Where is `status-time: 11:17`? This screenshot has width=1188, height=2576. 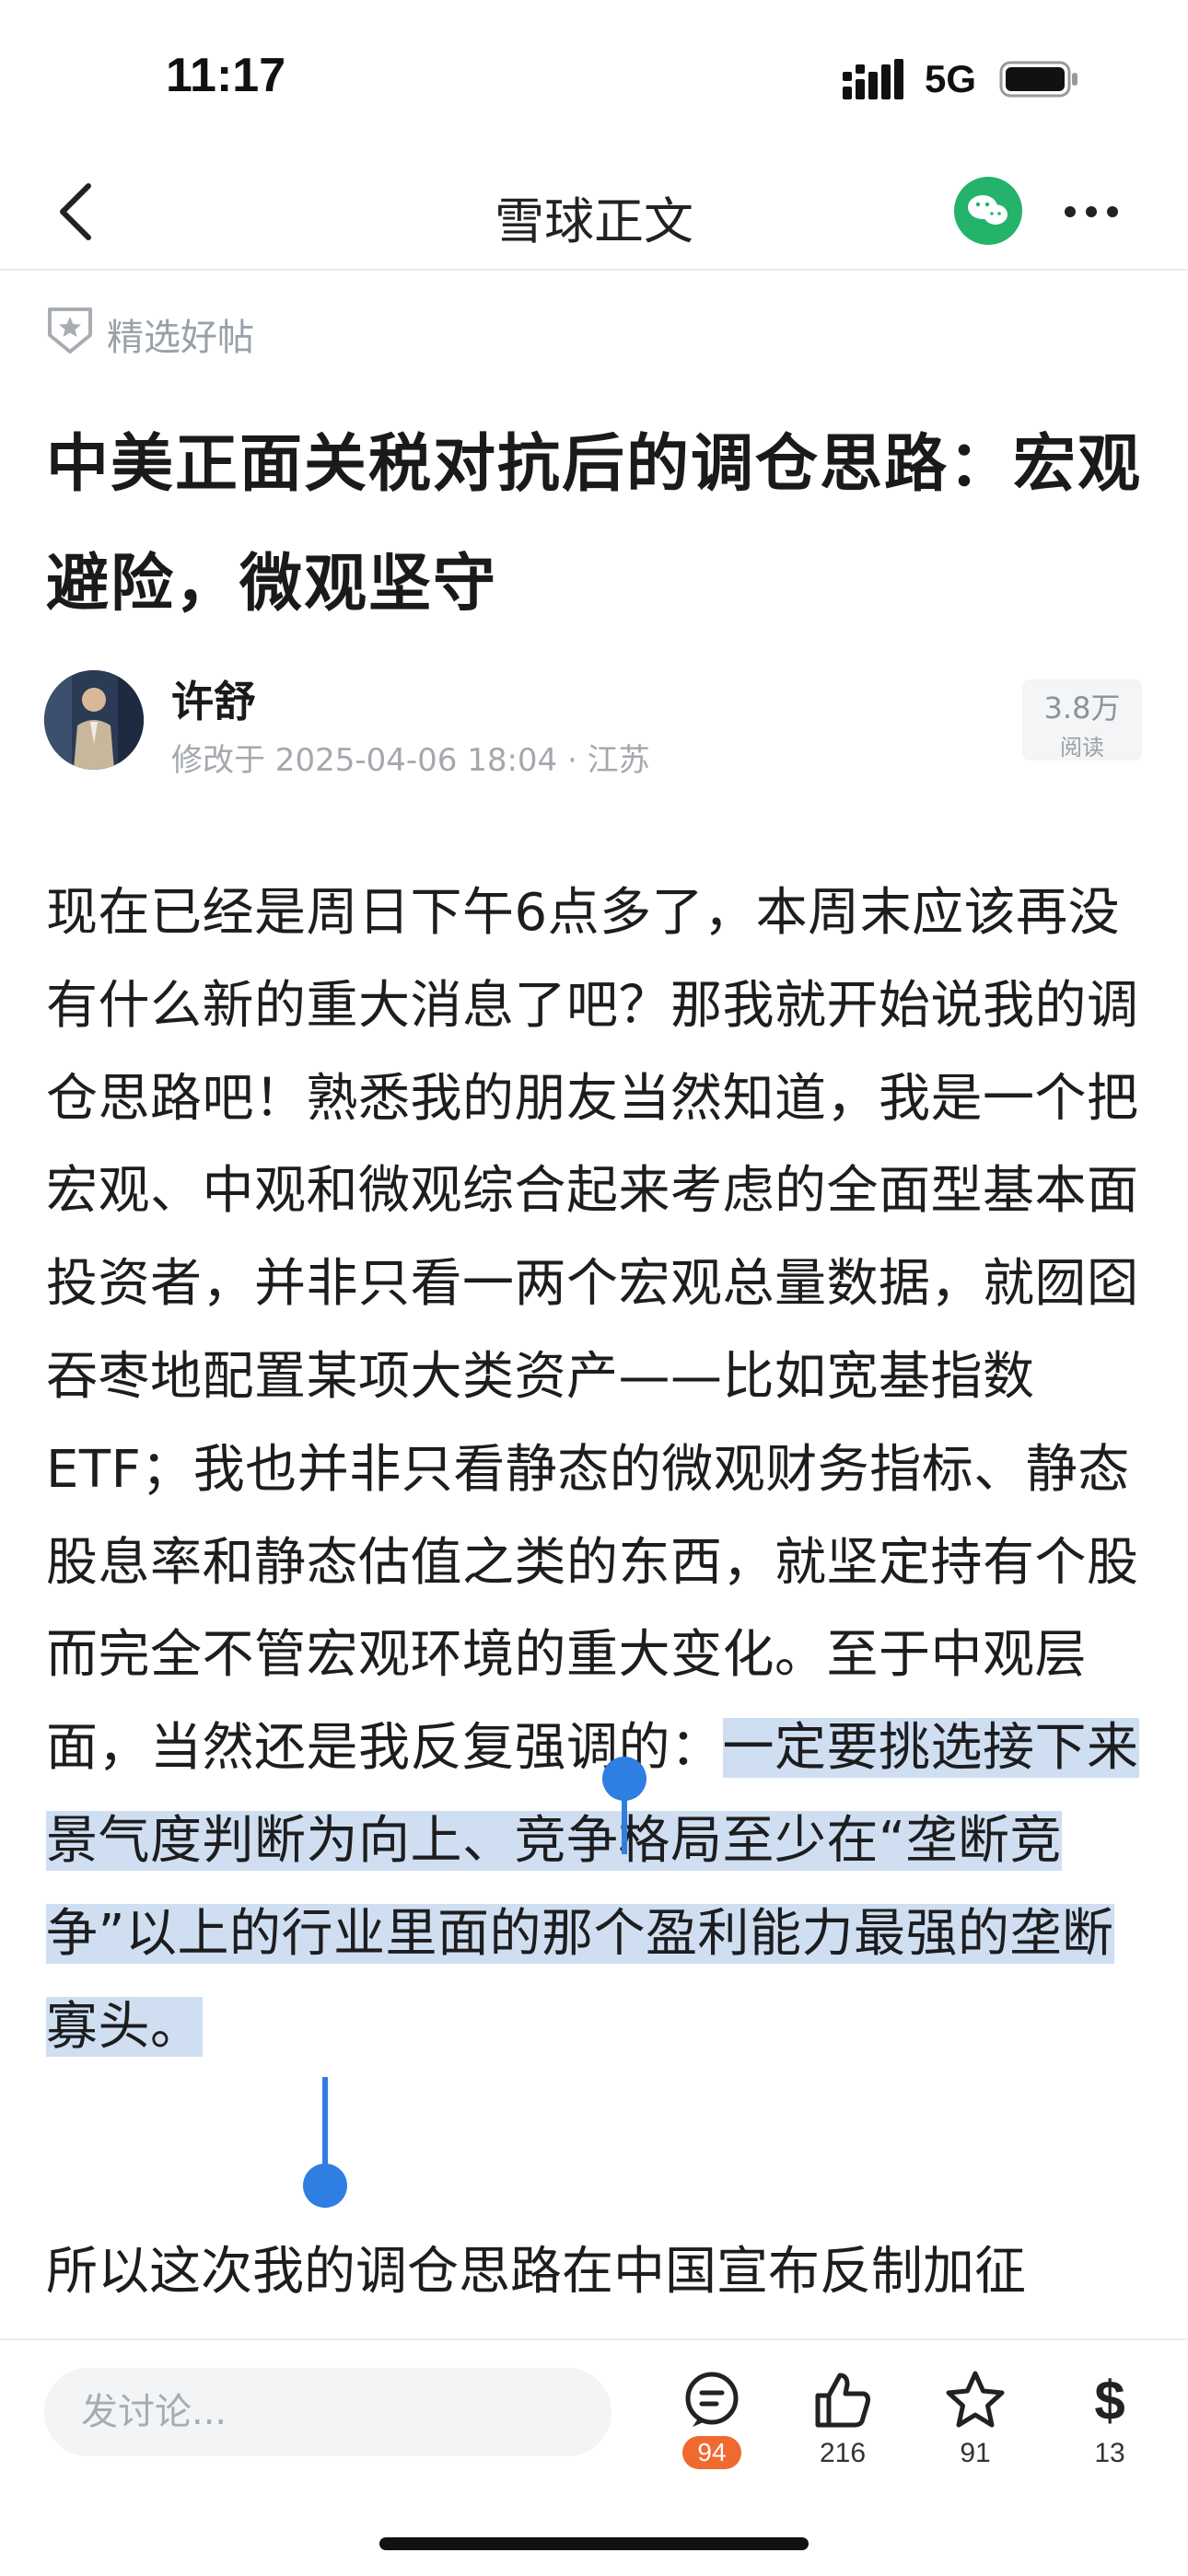
status-time: 11:17 is located at coordinates (226, 75).